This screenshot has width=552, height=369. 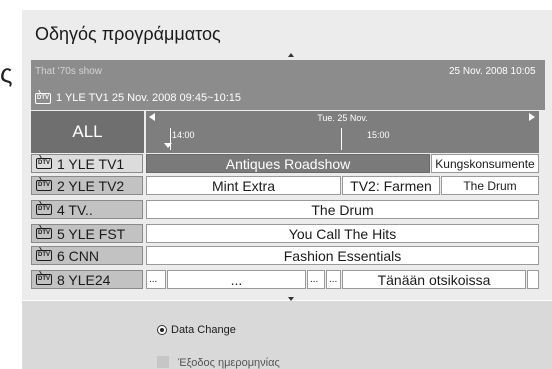 I want to click on clipped-glyph: ς, so click(x=6, y=73).